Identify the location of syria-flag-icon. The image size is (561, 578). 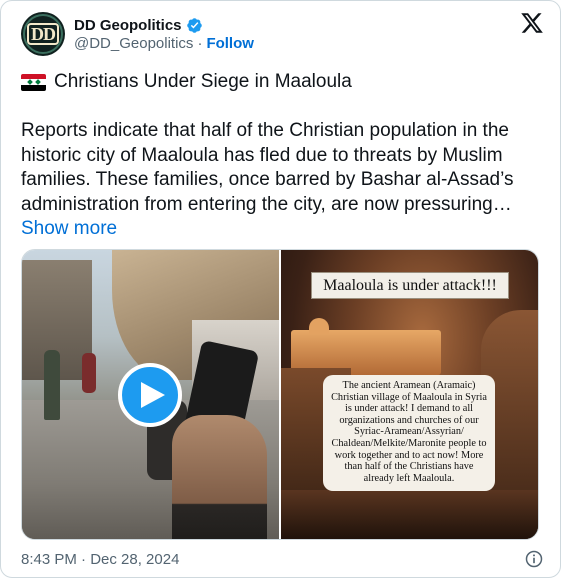
(33, 82).